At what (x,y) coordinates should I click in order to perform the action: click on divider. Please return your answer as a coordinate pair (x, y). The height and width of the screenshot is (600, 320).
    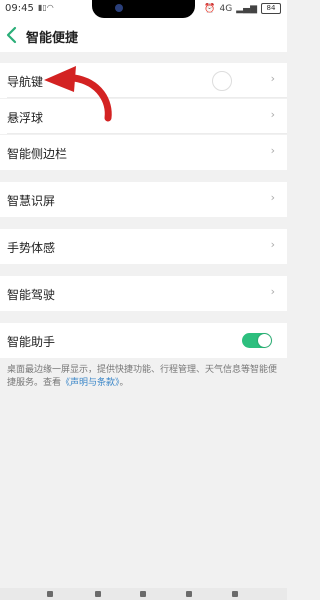
    Looking at the image, I should click on (147, 133).